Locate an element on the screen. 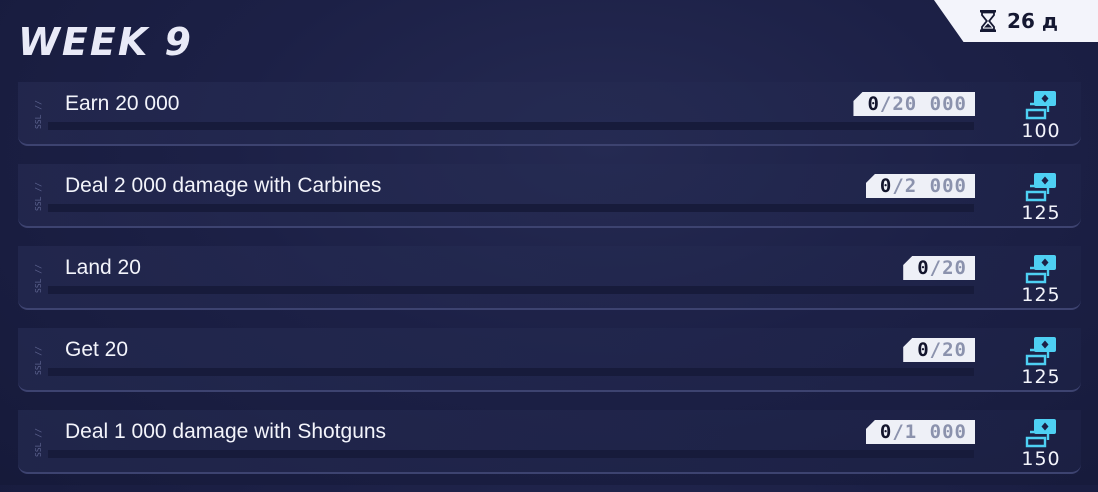 The image size is (1098, 492). reward-amount: 150 is located at coordinates (1041, 459).